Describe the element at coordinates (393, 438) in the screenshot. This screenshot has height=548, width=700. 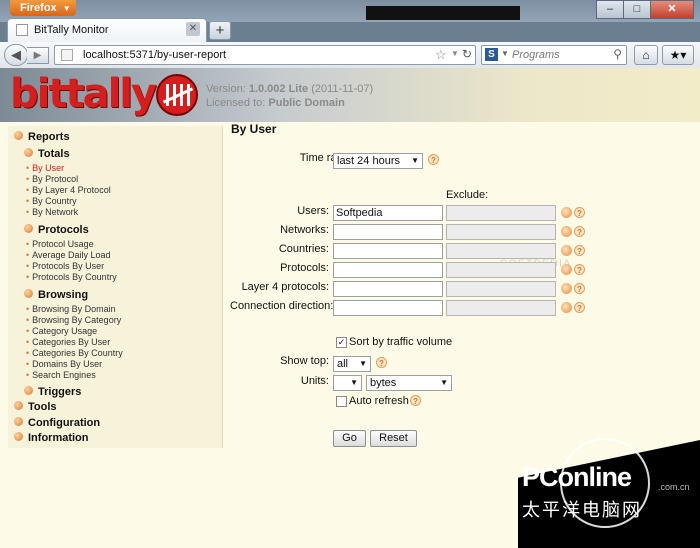
I see `reset-button: Reset` at that location.